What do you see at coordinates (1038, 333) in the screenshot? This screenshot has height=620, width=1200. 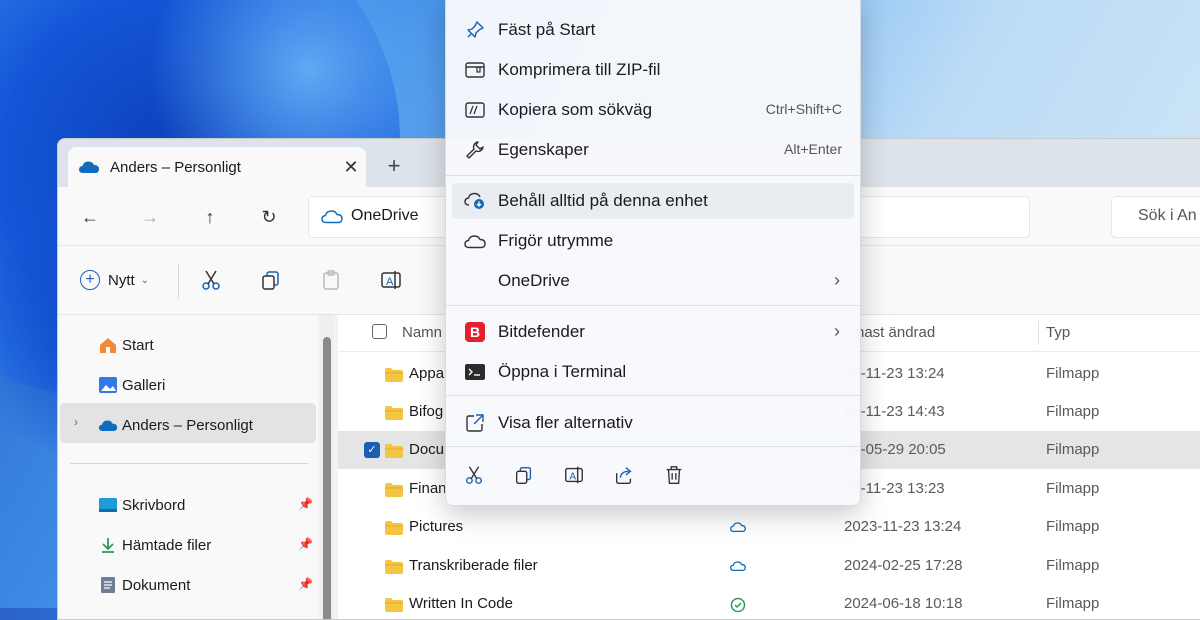 I see `column-divider` at bounding box center [1038, 333].